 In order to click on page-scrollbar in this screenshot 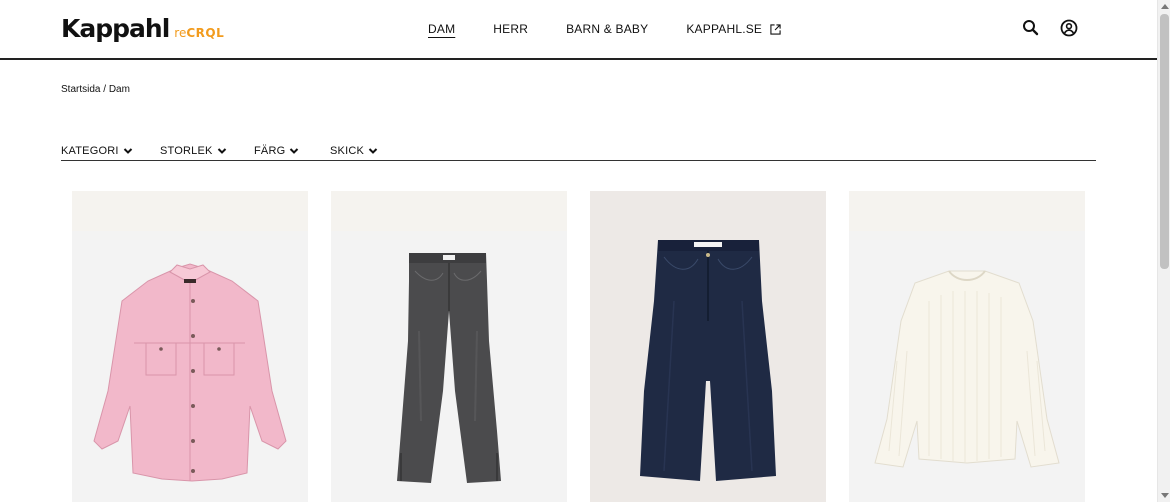, I will do `click(1163, 251)`.